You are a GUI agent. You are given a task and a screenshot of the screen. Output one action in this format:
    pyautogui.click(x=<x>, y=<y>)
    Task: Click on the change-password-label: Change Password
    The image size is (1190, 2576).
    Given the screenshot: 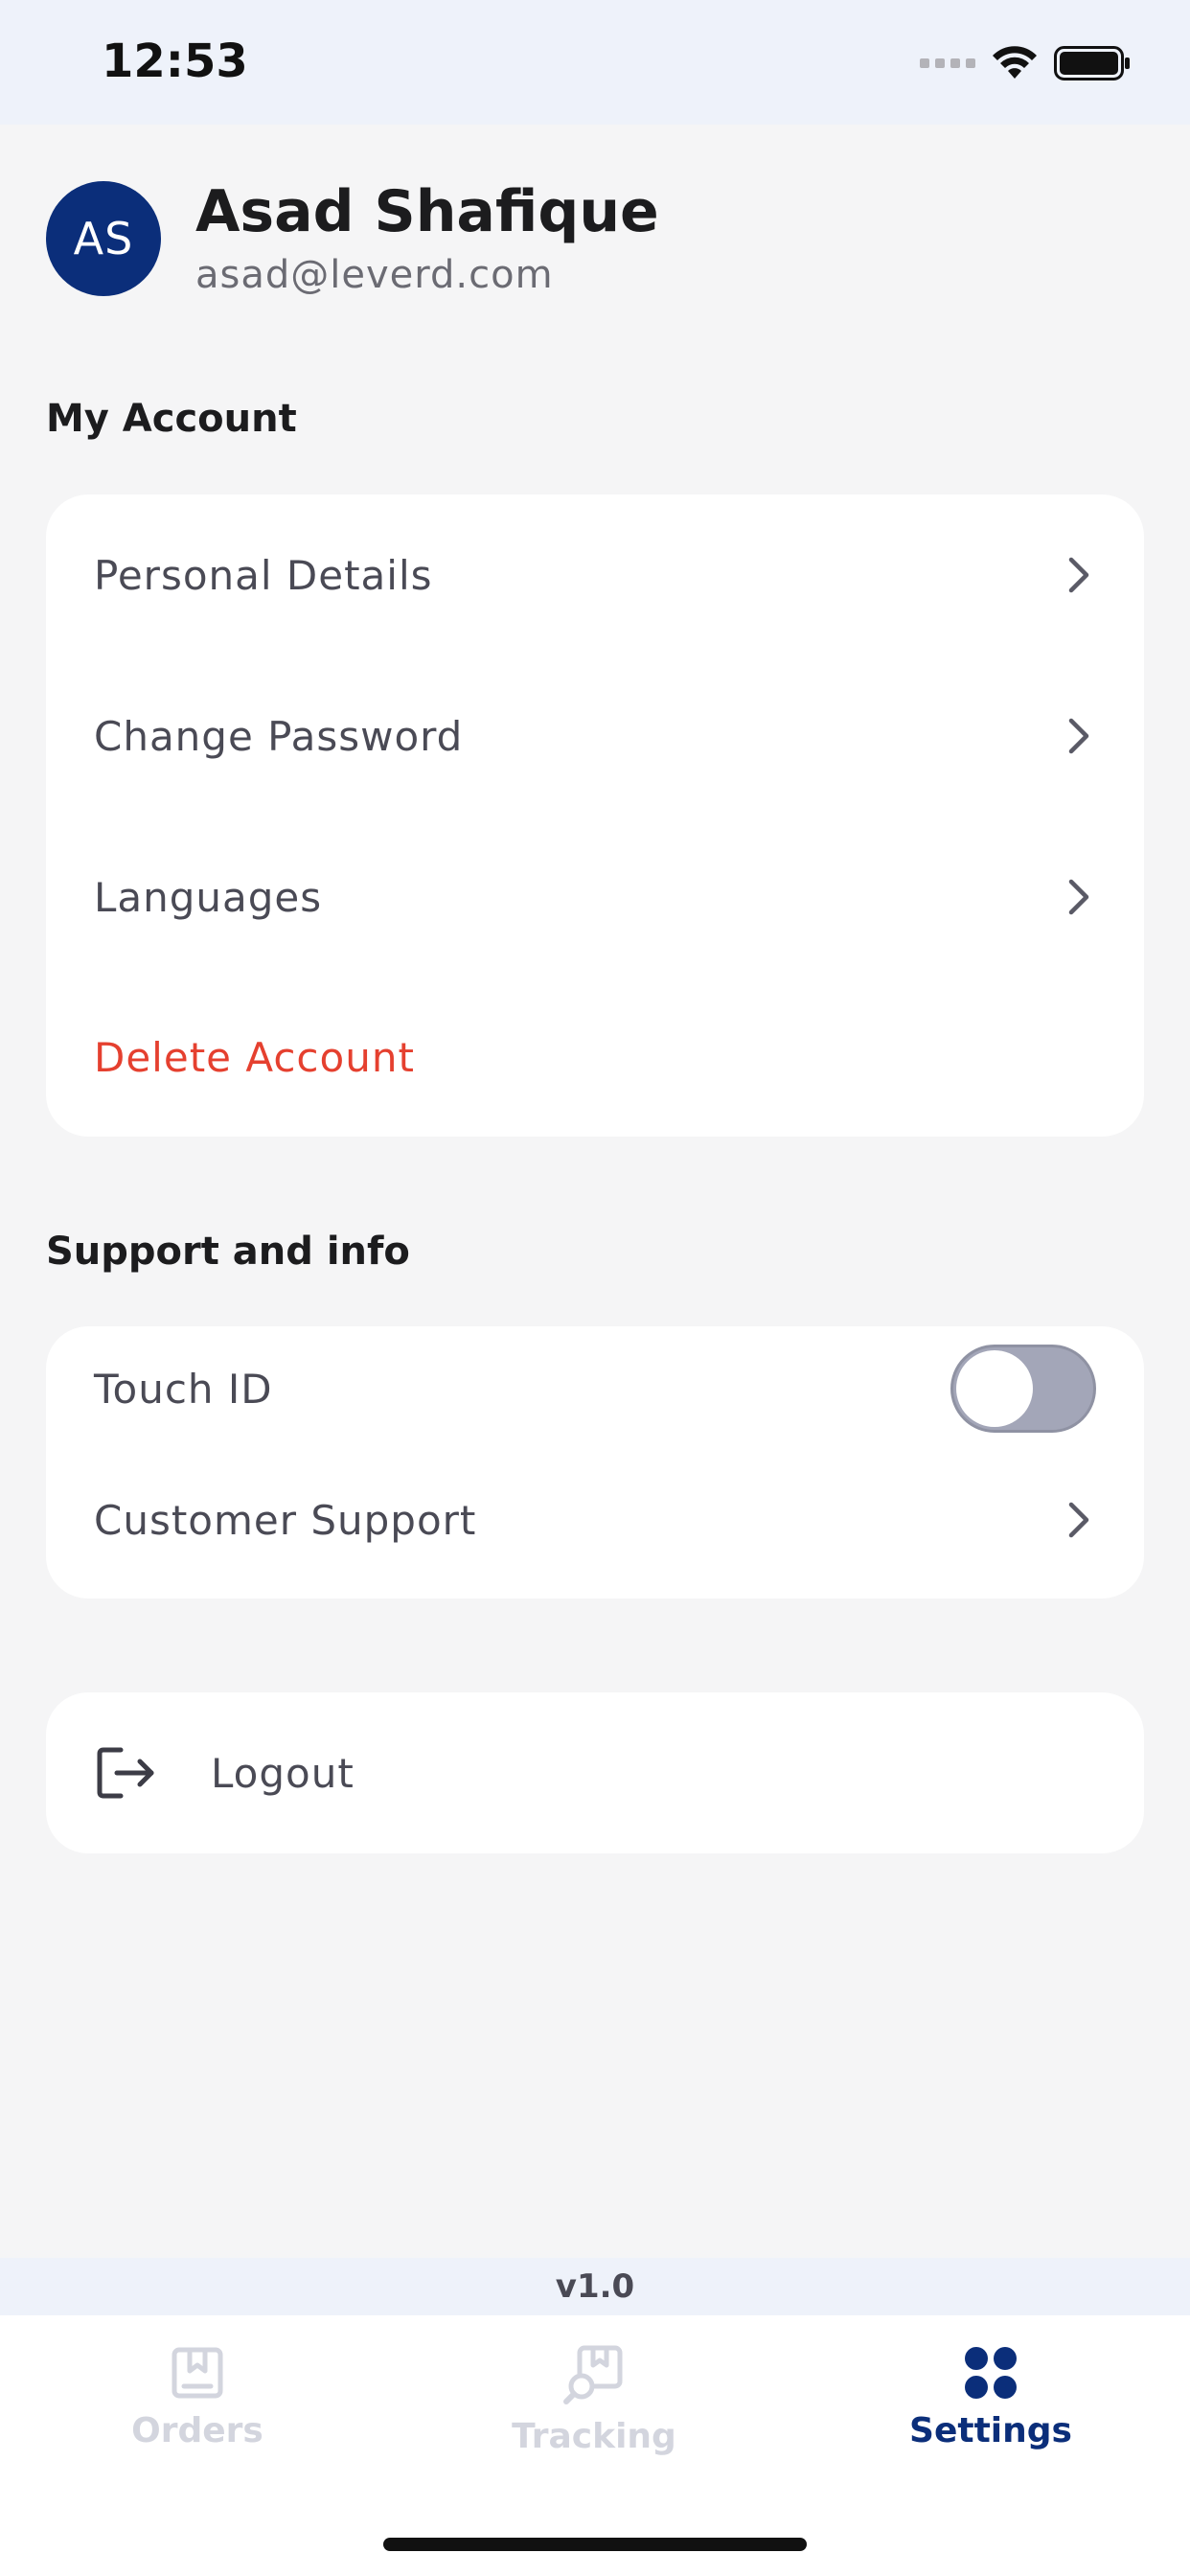 What is the action you would take?
    pyautogui.click(x=279, y=736)
    